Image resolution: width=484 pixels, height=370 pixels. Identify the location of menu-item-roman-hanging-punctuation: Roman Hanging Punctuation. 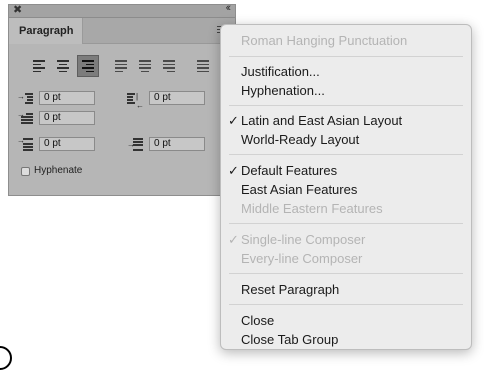
(324, 40).